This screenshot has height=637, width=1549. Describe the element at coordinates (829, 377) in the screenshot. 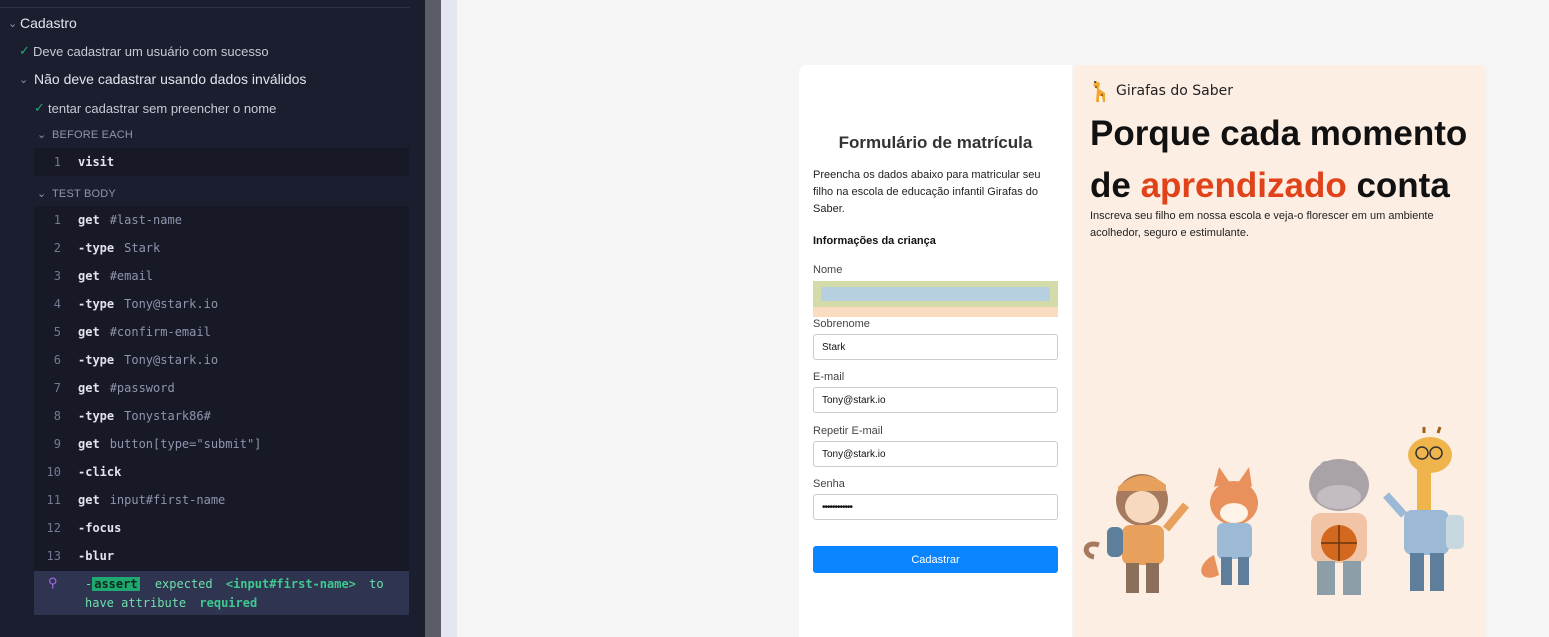

I see `email-label: E-mail` at that location.